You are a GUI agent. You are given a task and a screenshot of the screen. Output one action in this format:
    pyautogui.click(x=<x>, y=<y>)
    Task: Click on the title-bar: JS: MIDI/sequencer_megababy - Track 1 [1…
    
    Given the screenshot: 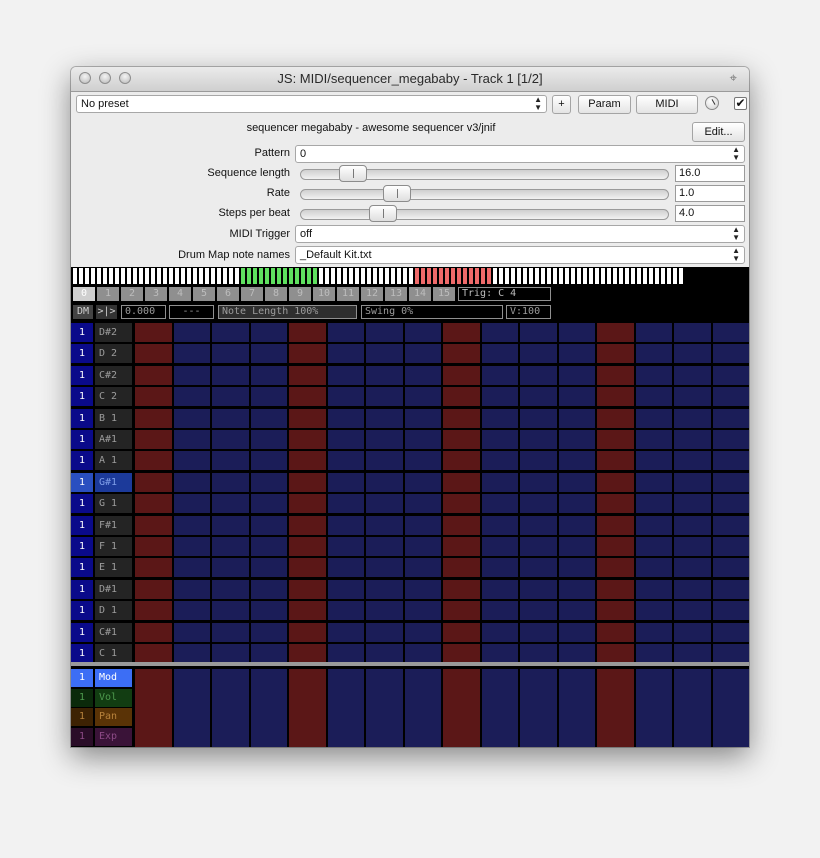 What is the action you would take?
    pyautogui.click(x=410, y=79)
    